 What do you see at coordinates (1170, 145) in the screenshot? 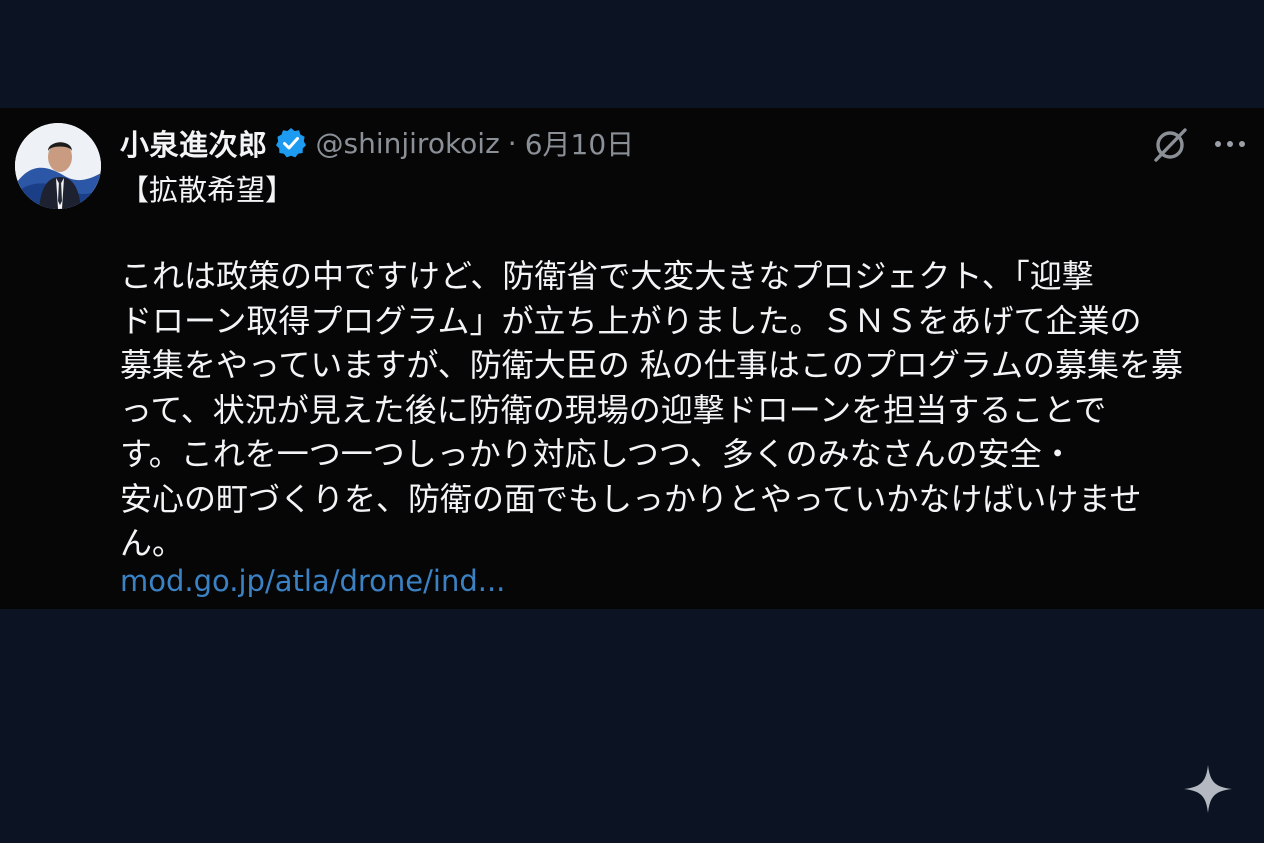
I see `grok-icon` at bounding box center [1170, 145].